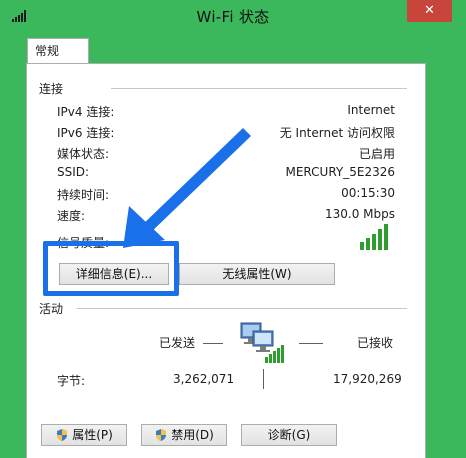 This screenshot has width=466, height=458. Describe the element at coordinates (51, 309) in the screenshot. I see `activity-group-title: 活动` at that location.